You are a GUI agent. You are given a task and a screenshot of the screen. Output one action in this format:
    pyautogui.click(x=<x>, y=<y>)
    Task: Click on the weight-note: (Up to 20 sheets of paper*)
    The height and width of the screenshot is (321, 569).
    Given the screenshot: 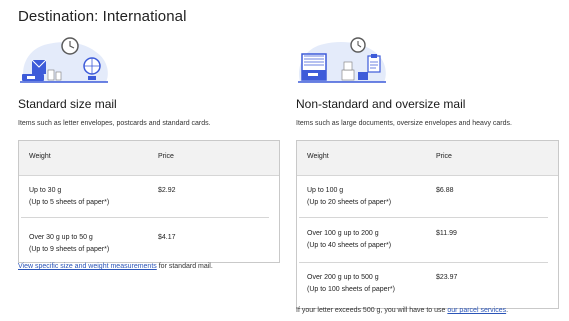 What is the action you would take?
    pyautogui.click(x=349, y=202)
    